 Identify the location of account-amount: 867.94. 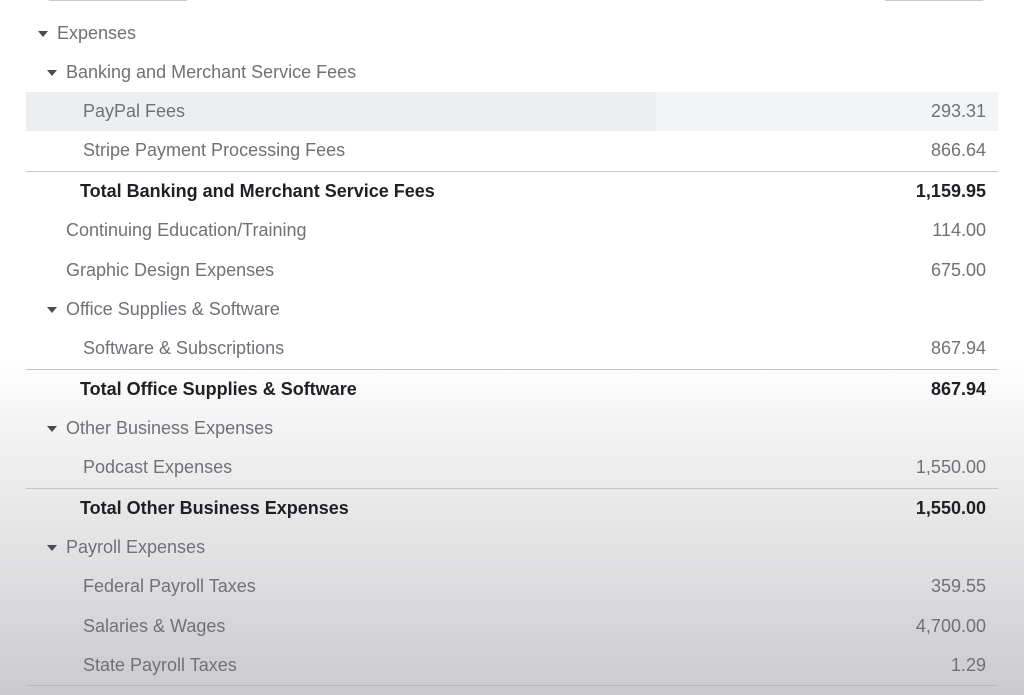
(958, 348).